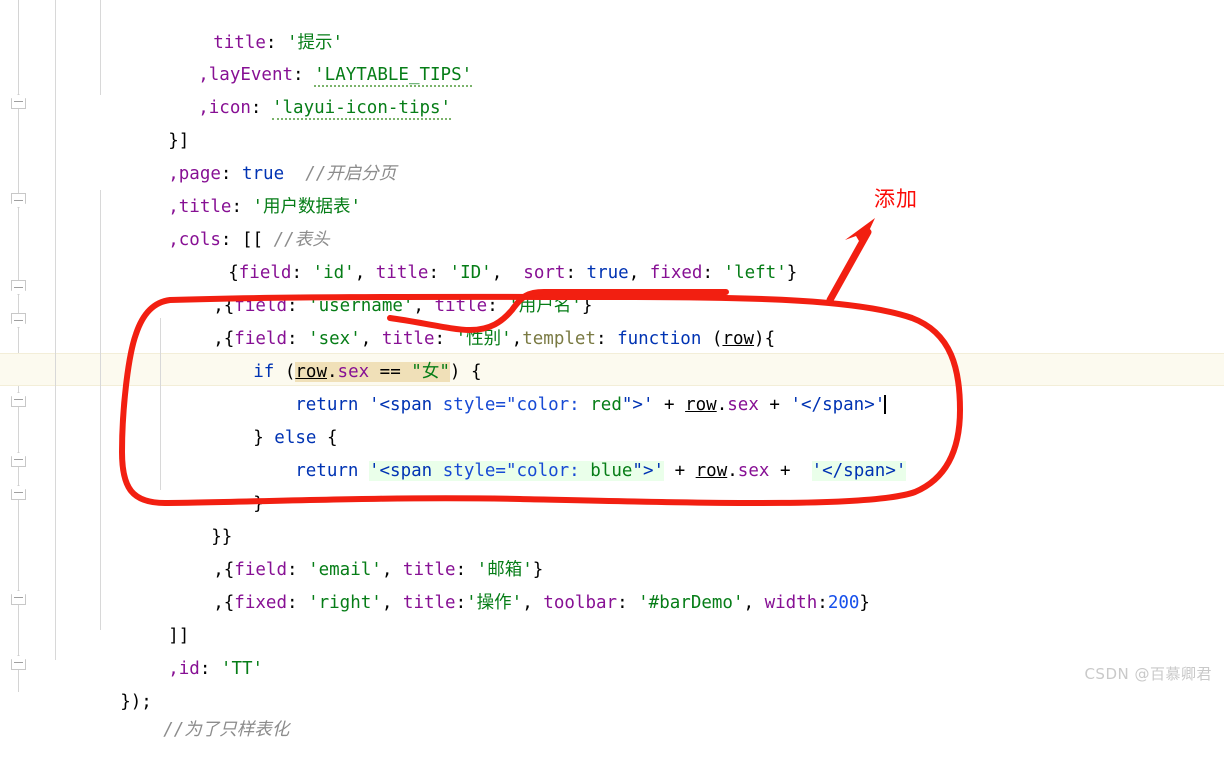  I want to click on code-line: ,layEvent: 'LAYTABLE_TIPS', so click(612, 56).